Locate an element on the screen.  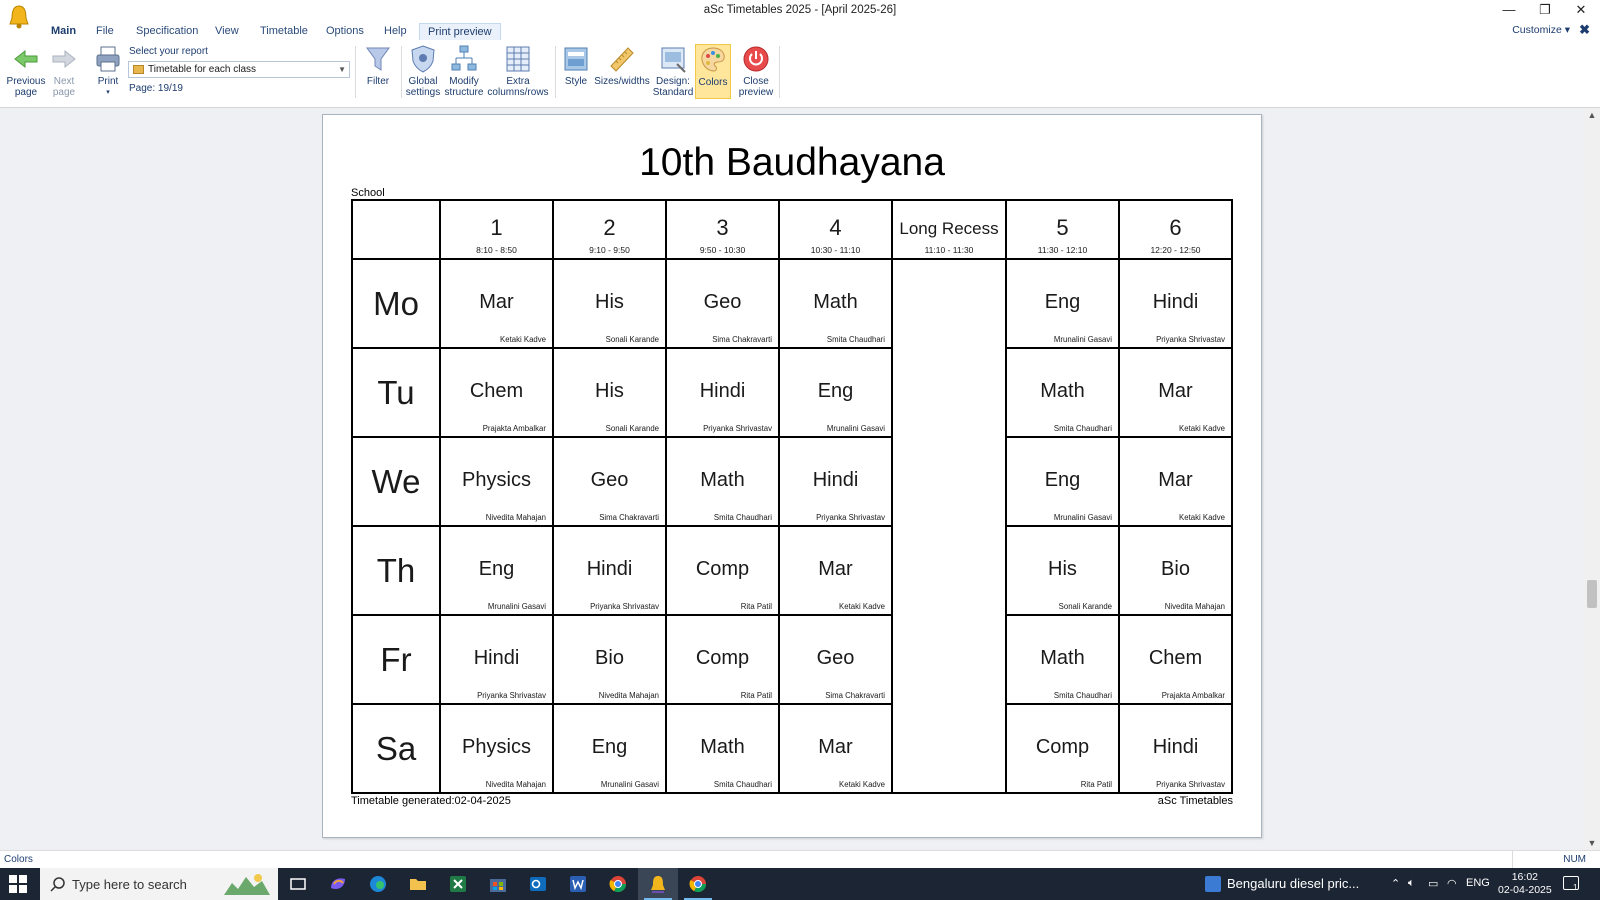
lesson-teacher: Smita Chaudhari is located at coordinates (1082, 428).